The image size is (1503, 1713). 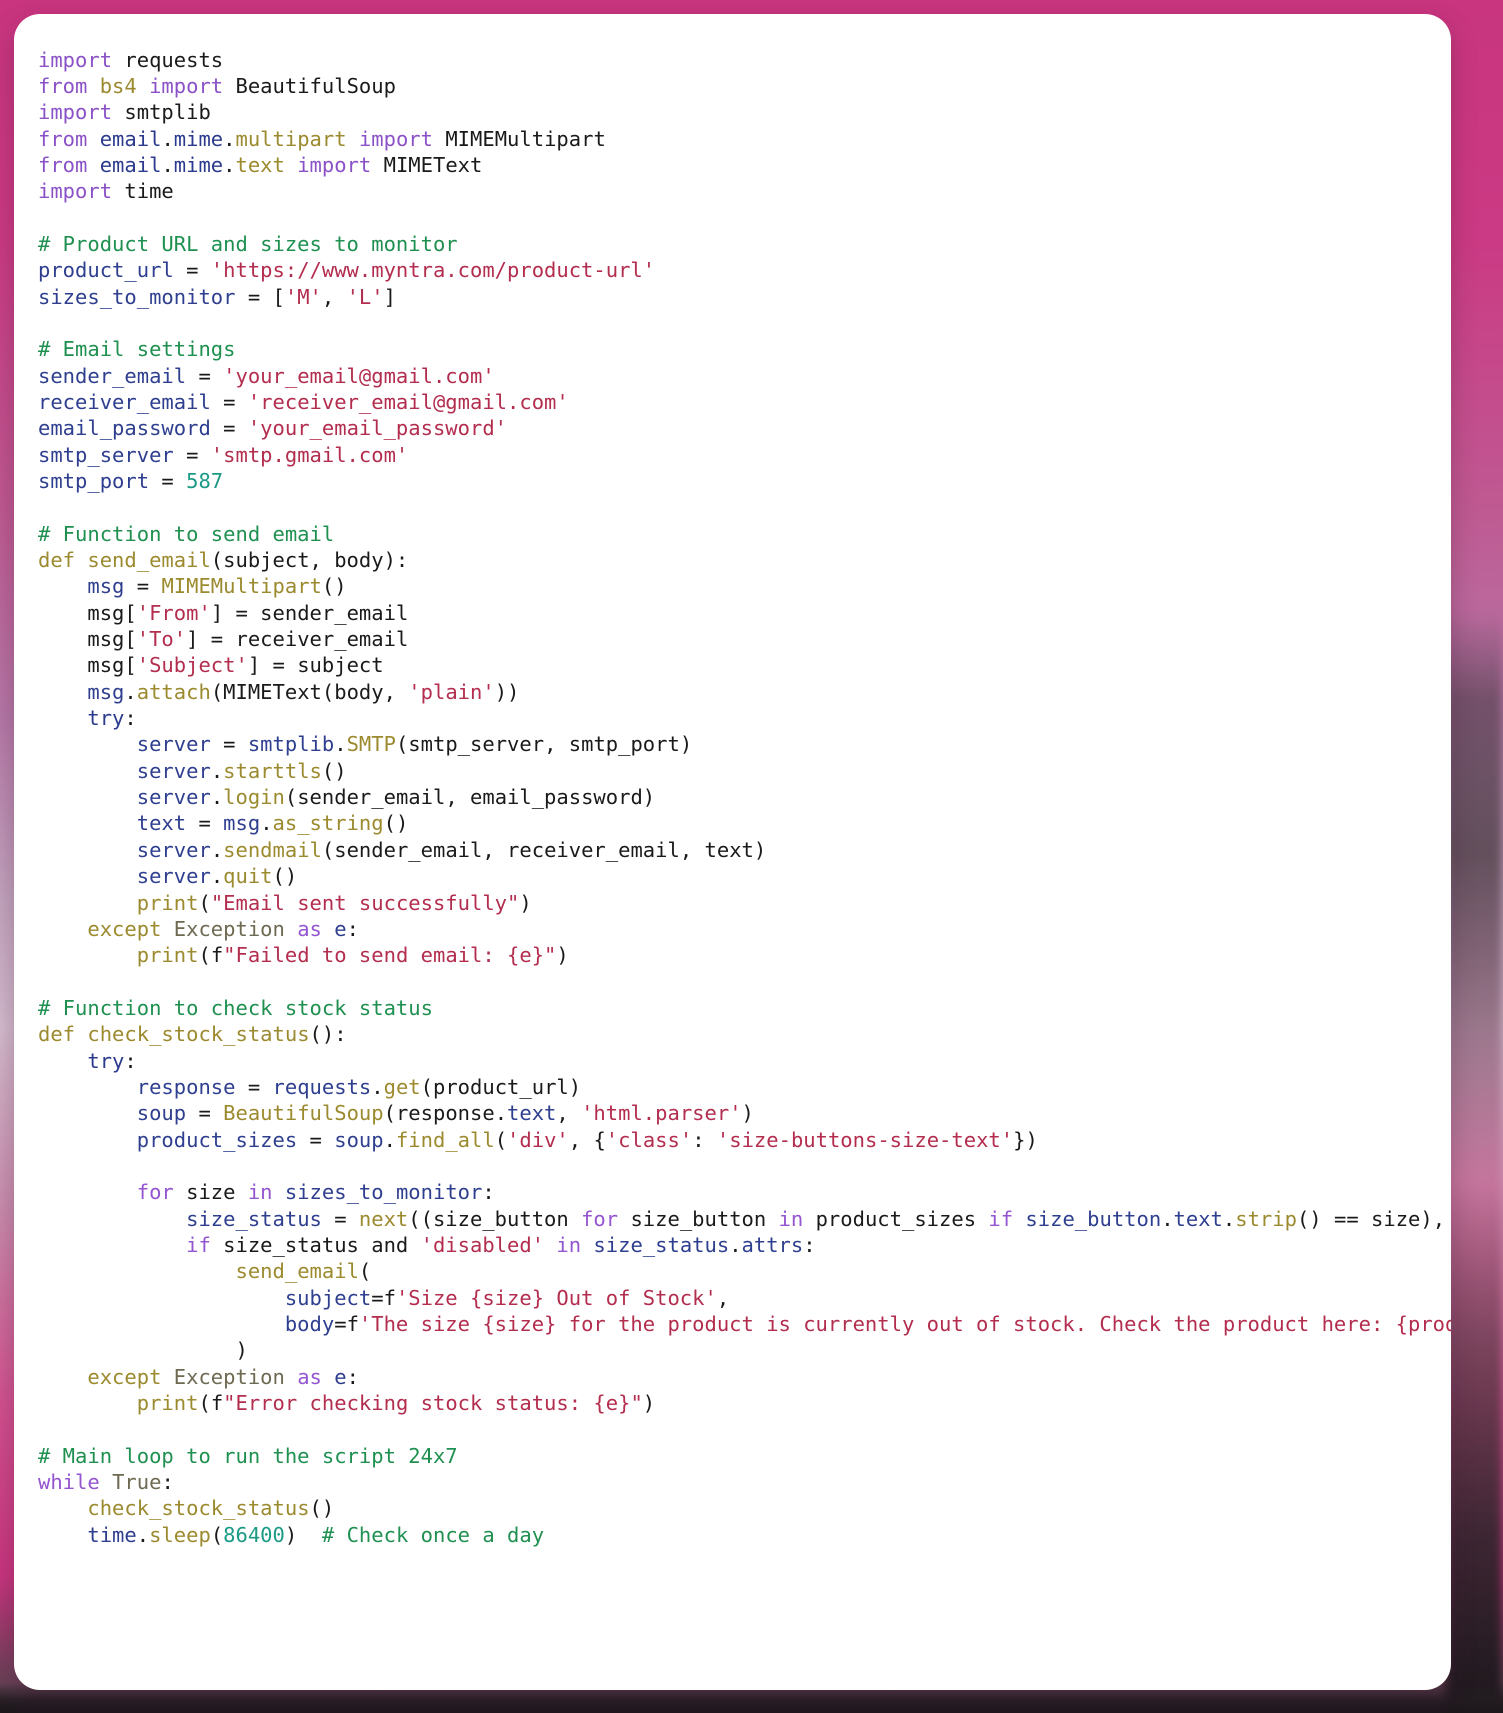 What do you see at coordinates (118, 85) in the screenshot?
I see `code-token: bs4` at bounding box center [118, 85].